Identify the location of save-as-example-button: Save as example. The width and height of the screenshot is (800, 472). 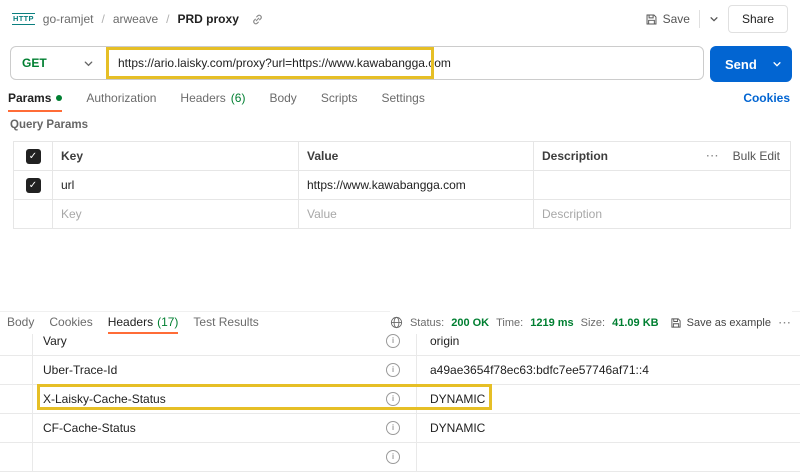
(720, 323).